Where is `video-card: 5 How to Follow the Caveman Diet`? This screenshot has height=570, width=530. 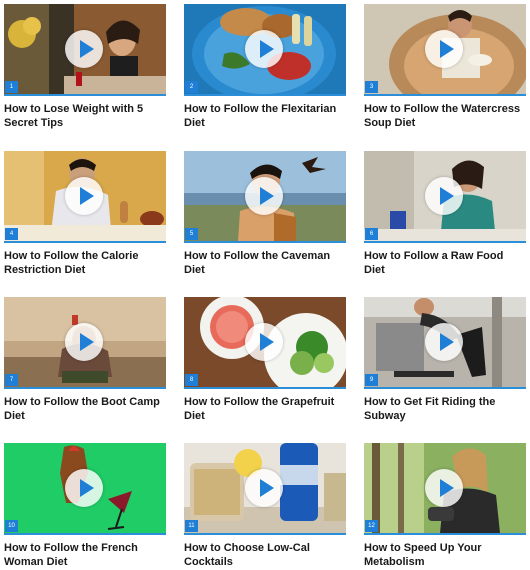 video-card: 5 How to Follow the Caveman Diet is located at coordinates (265, 214).